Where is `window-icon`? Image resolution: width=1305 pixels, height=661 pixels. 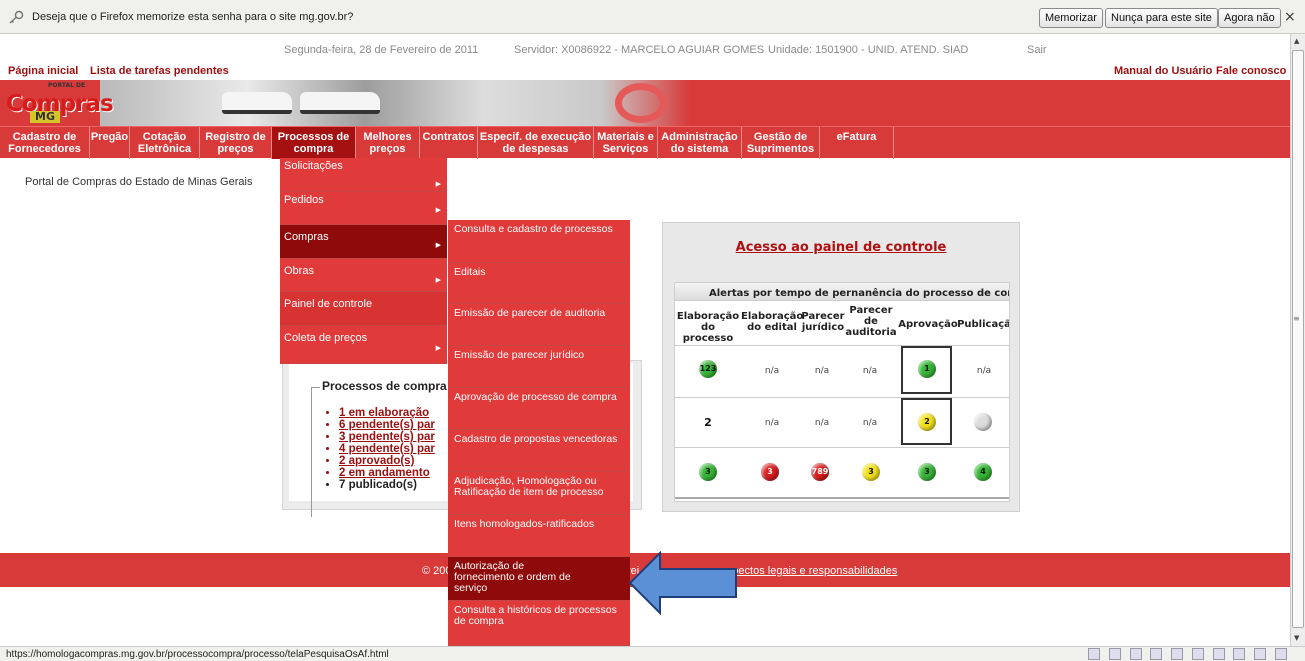
window-icon is located at coordinates (1239, 654).